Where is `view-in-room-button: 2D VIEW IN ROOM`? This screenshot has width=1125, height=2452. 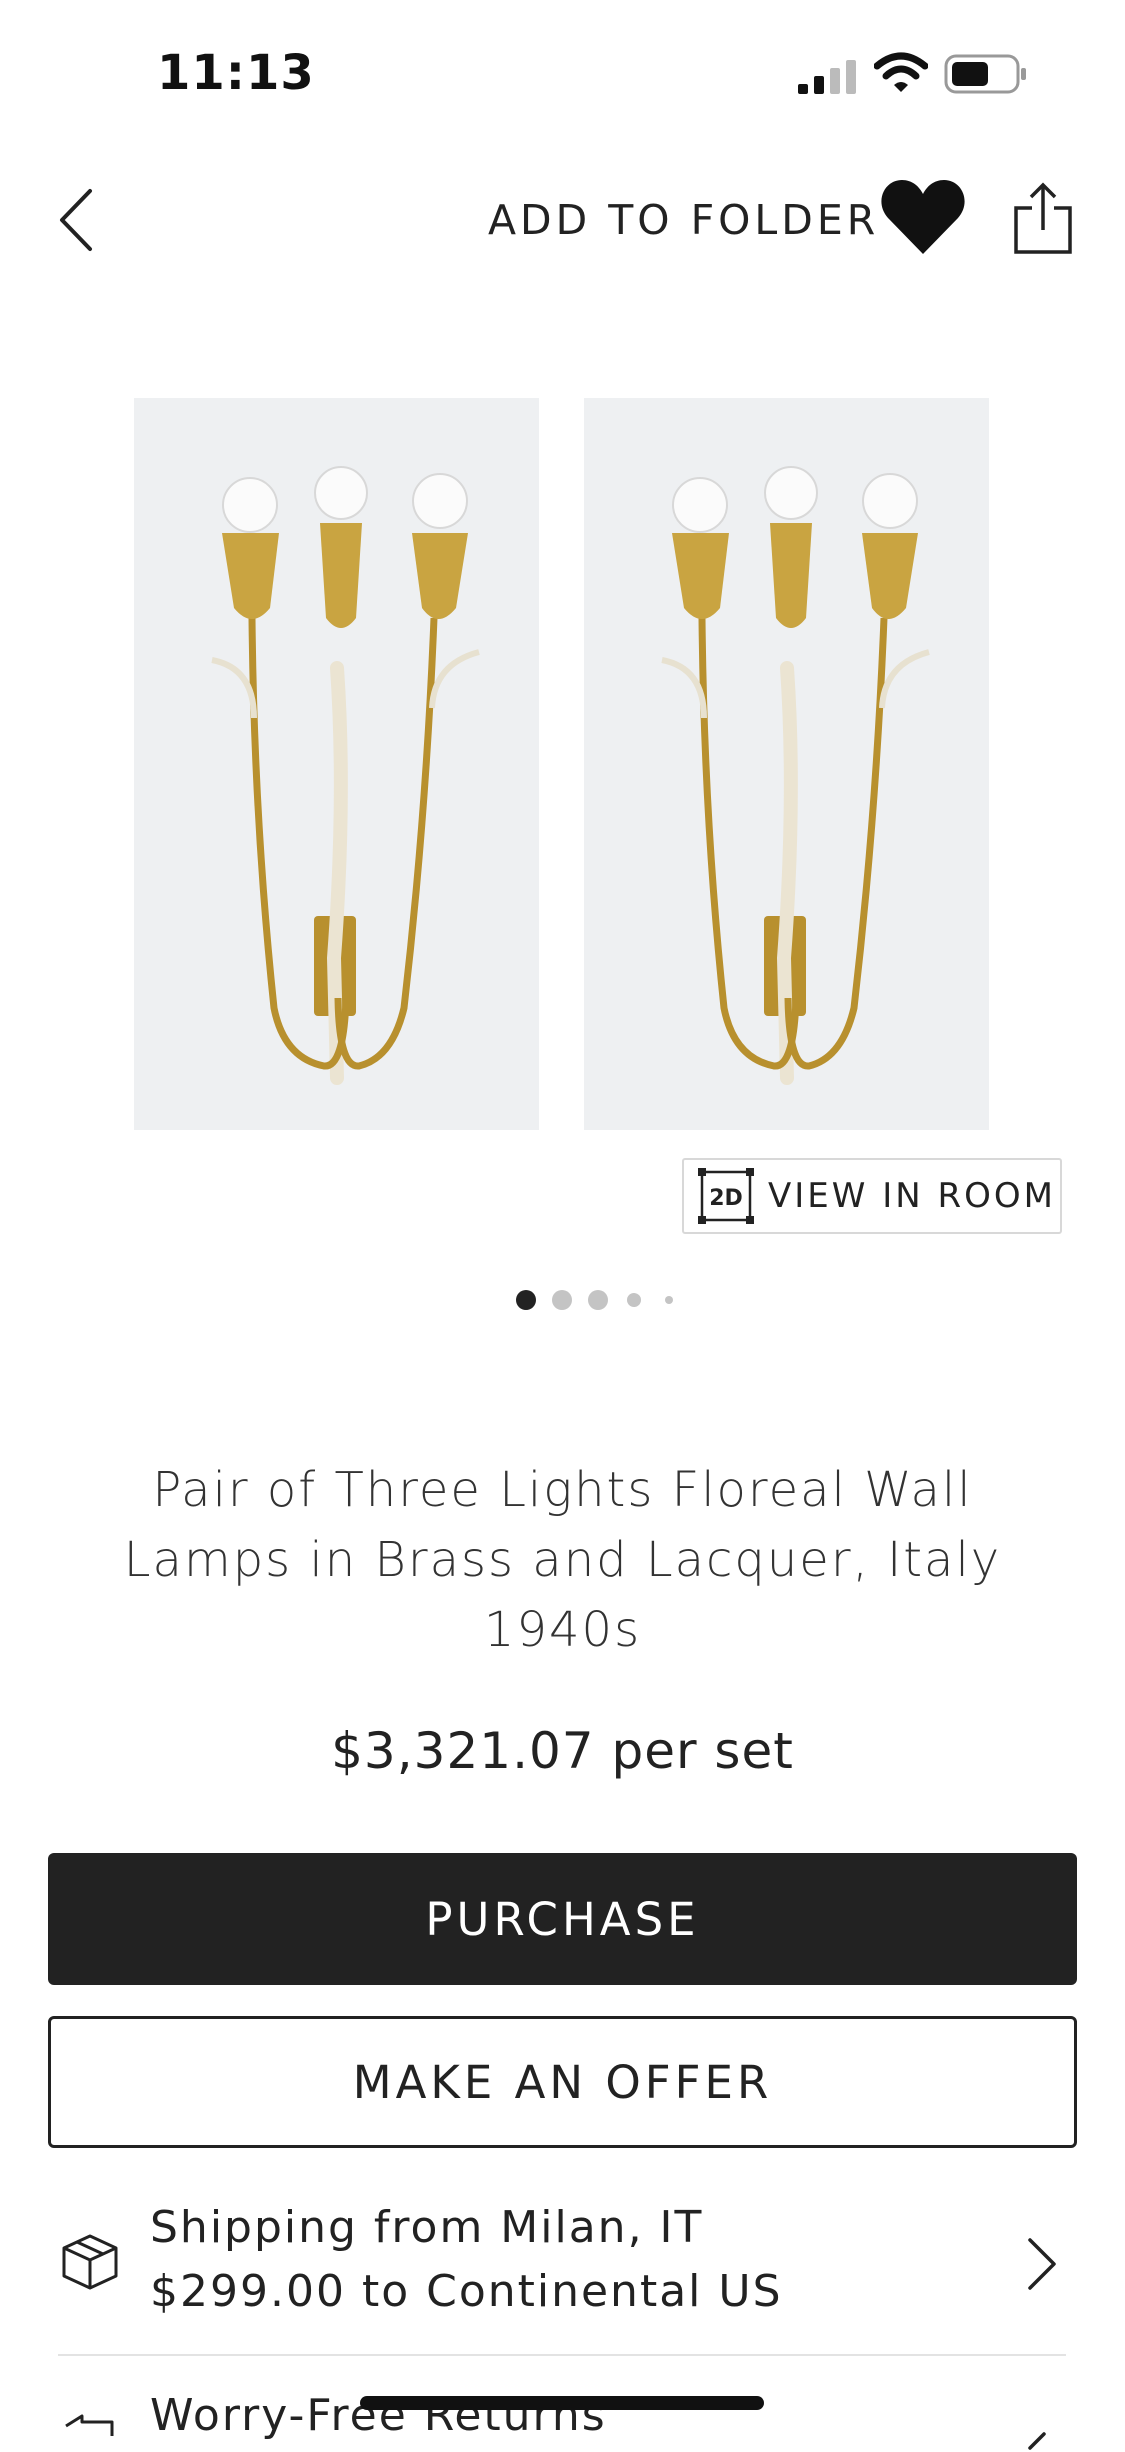
view-in-room-button: 2D VIEW IN ROOM is located at coordinates (872, 1196).